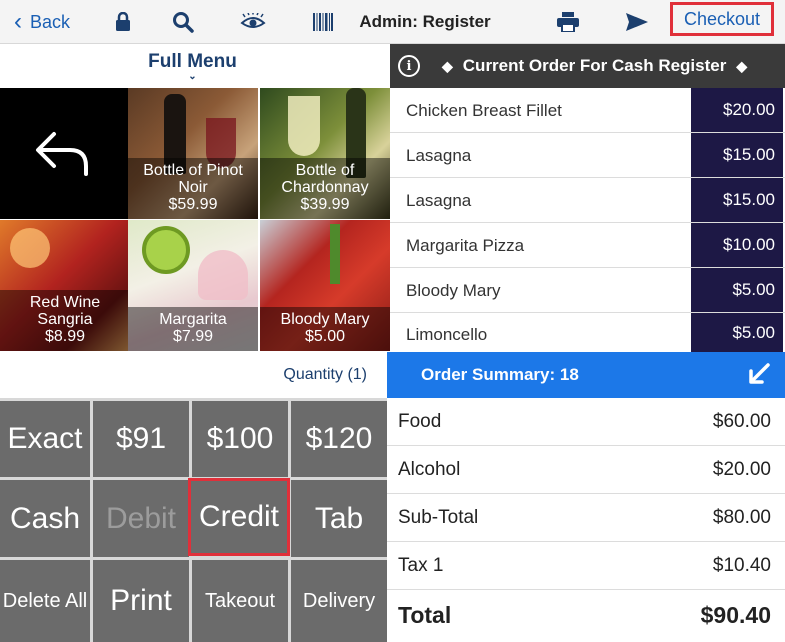 This screenshot has width=785, height=642. What do you see at coordinates (45, 518) in the screenshot?
I see `cash-button: Cash` at bounding box center [45, 518].